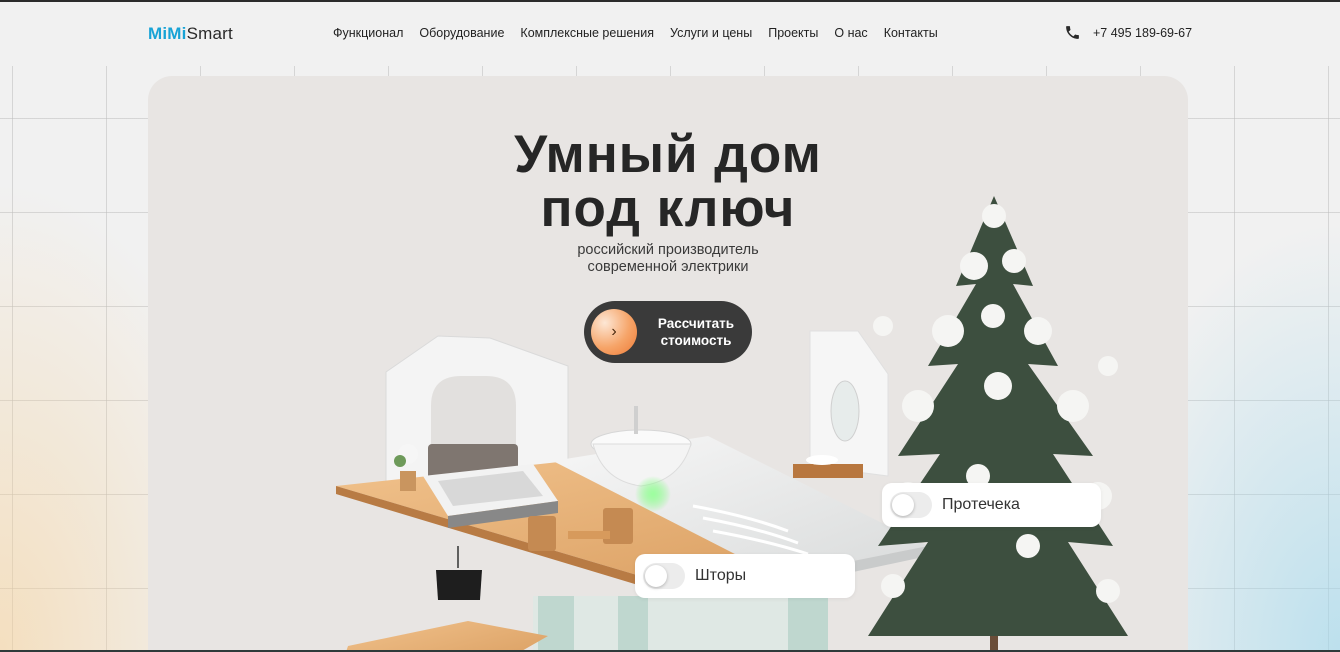  Describe the element at coordinates (368, 33) in the screenshot. I see `nav-link-functional: Функционал` at that location.